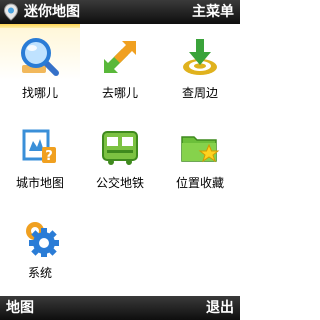 The width and height of the screenshot is (320, 320). What do you see at coordinates (39, 273) in the screenshot?
I see `grid-item-label: 系统` at bounding box center [39, 273].